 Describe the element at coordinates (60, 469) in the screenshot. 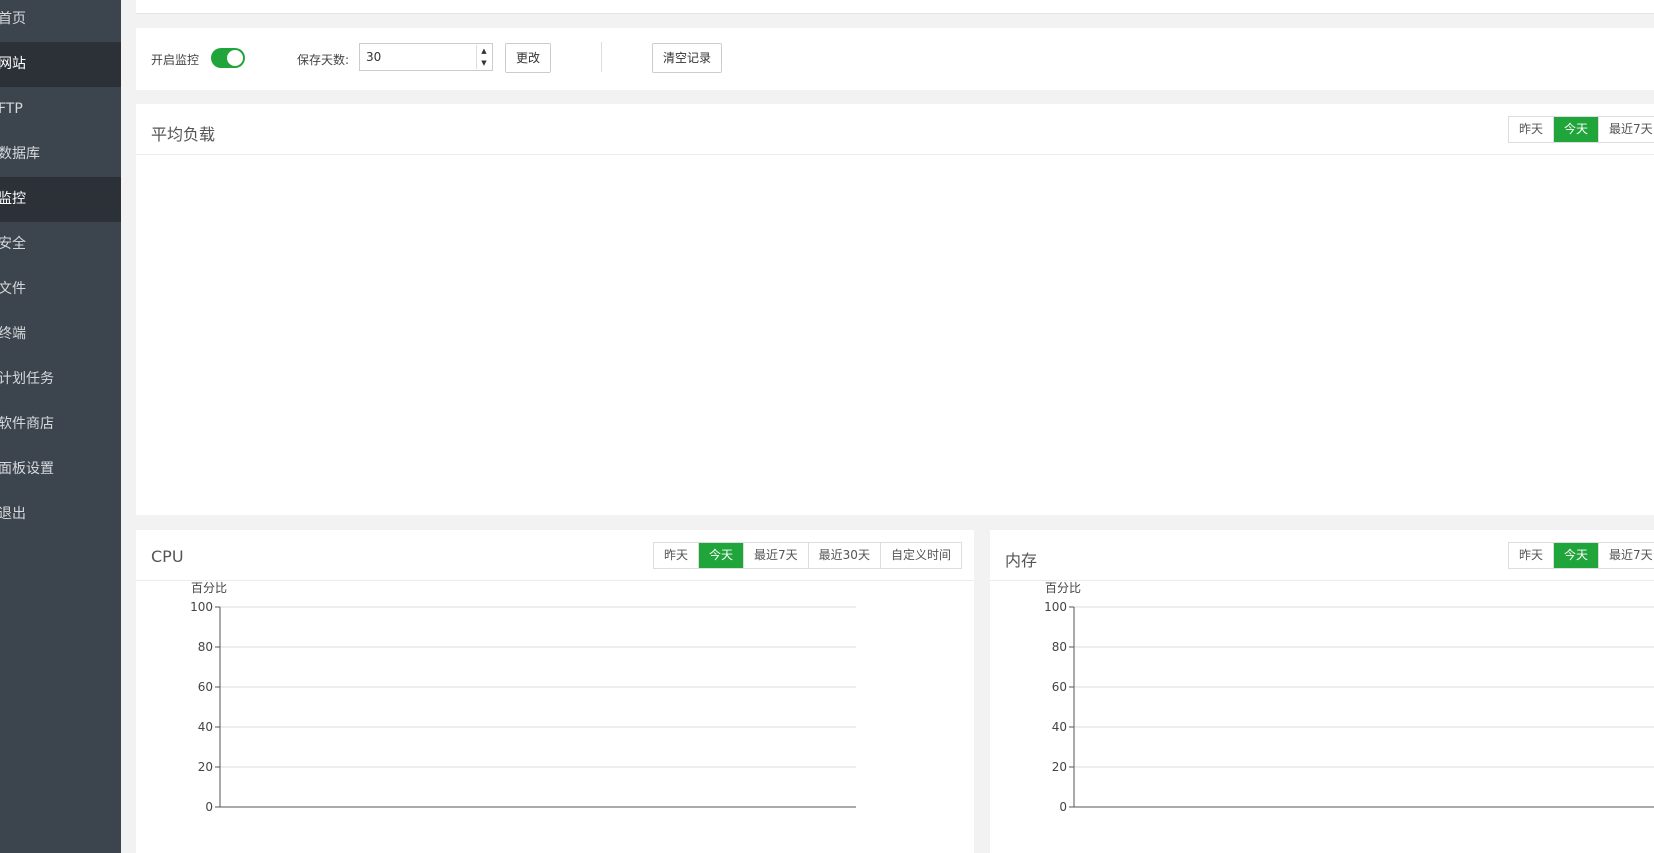

I see `sidebar-item-settings: 面板设置` at that location.